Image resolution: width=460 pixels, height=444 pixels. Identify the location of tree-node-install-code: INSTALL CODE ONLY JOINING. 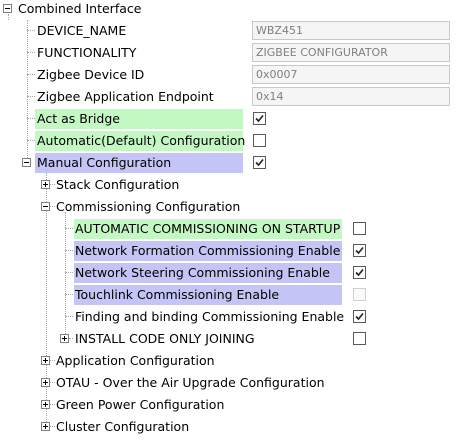
(230, 339).